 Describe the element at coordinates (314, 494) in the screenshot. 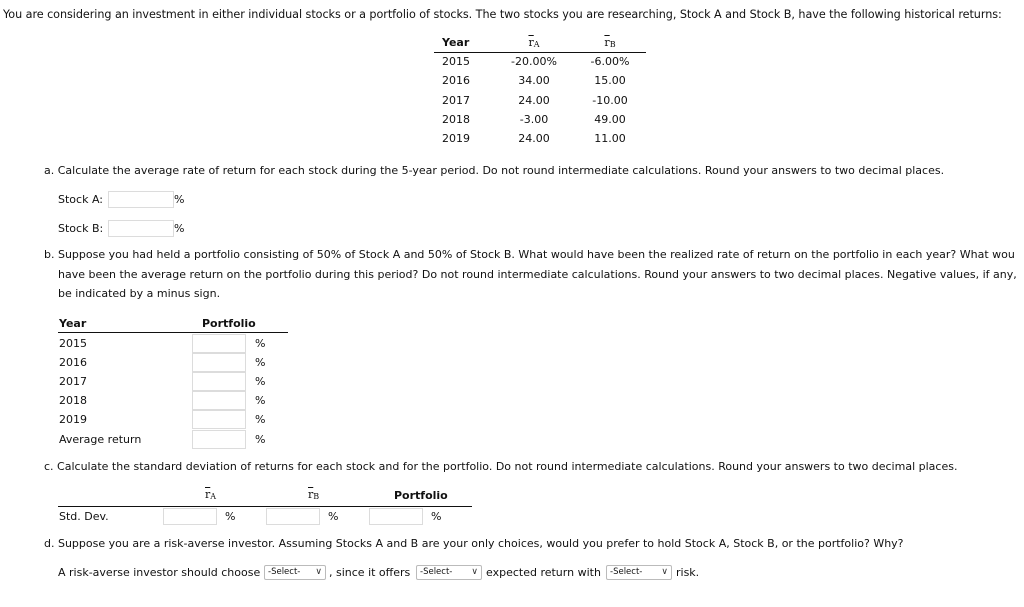

I see `std-header-return-b: rB` at that location.